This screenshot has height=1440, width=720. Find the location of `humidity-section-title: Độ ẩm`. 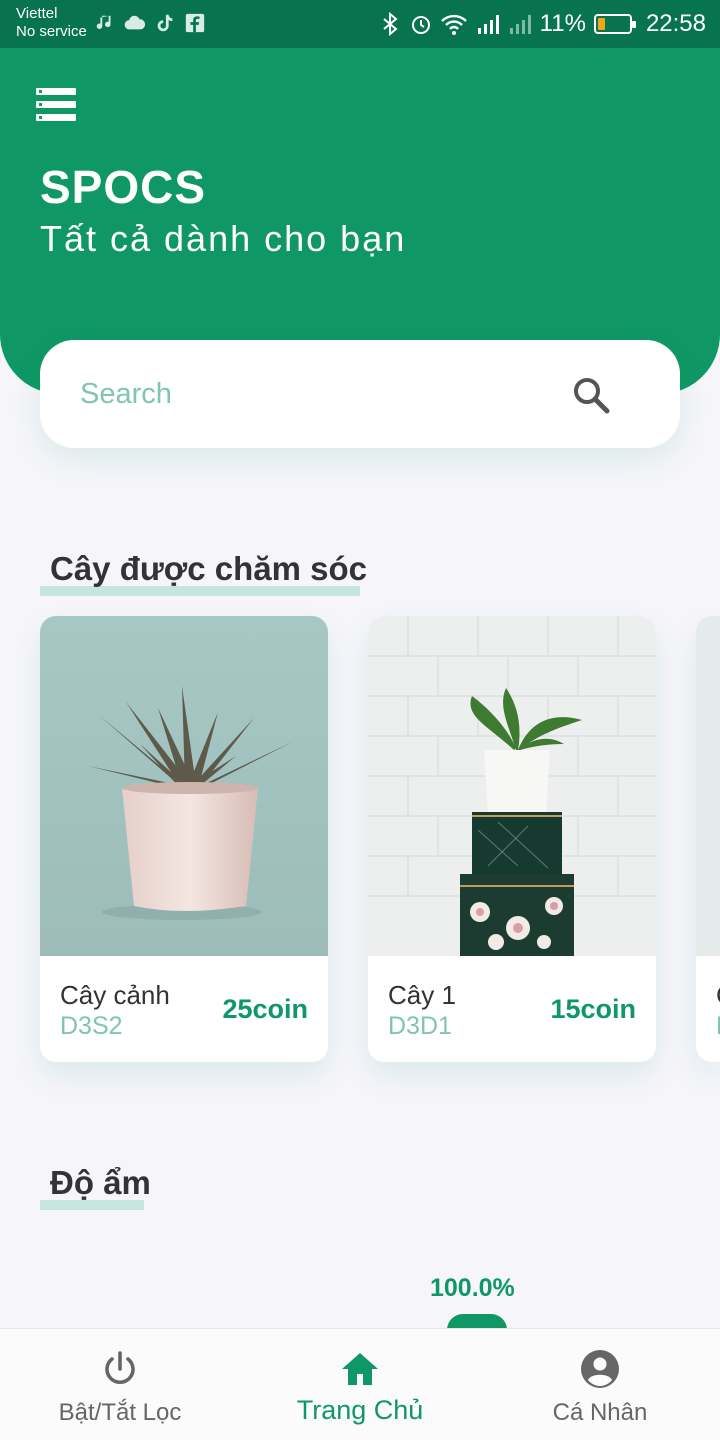

humidity-section-title: Độ ẩm is located at coordinates (95, 1187).